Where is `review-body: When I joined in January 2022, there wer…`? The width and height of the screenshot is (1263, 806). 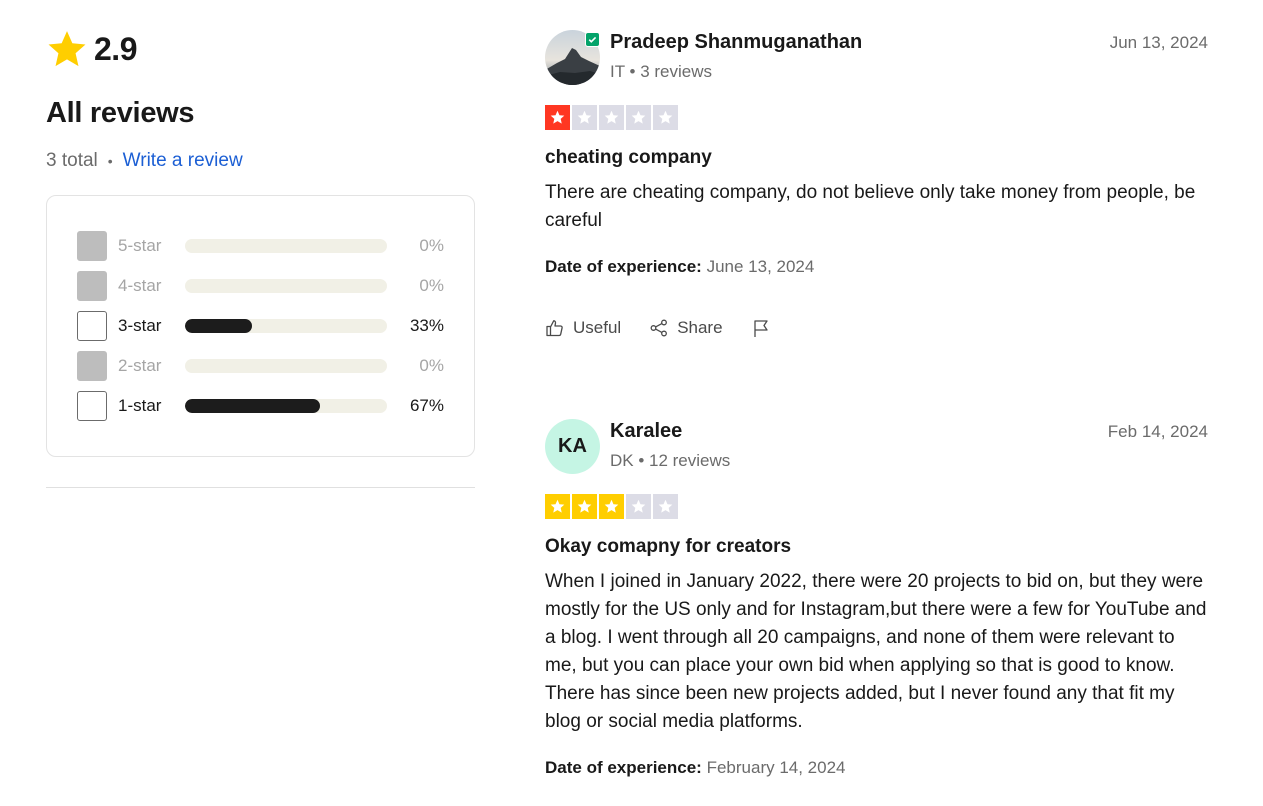 review-body: When I joined in January 2022, there wer… is located at coordinates (876, 651).